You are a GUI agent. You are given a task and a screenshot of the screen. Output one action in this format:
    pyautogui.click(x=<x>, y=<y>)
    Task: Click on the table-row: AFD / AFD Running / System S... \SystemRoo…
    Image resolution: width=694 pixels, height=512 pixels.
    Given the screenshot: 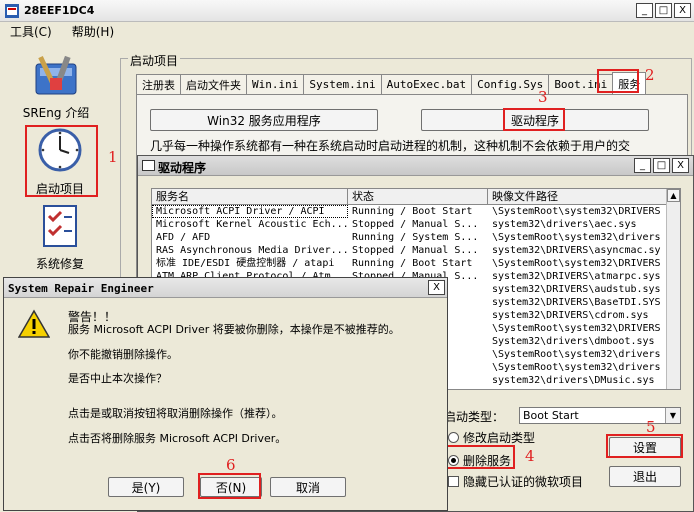 What is the action you would take?
    pyautogui.click(x=416, y=237)
    